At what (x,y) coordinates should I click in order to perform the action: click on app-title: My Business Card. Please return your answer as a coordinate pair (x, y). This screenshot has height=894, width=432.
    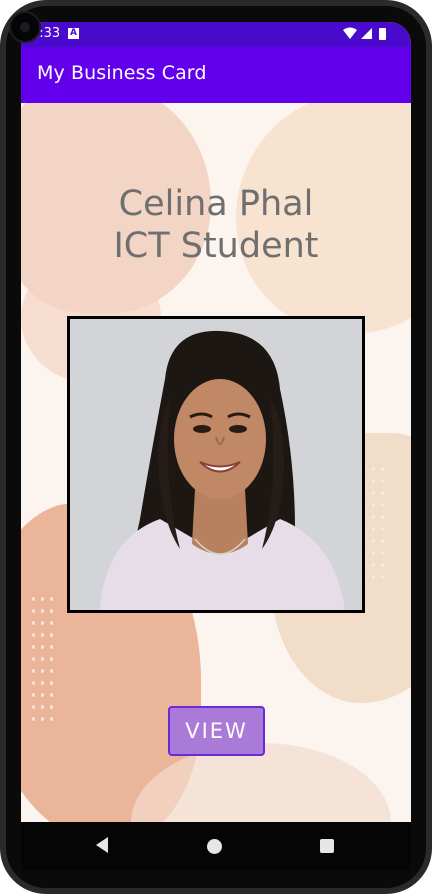
    Looking at the image, I should click on (122, 73).